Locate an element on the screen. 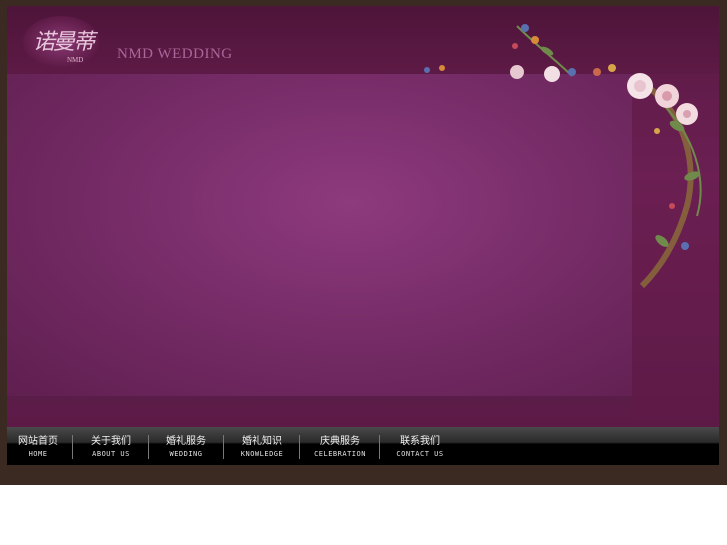 The image size is (727, 545). nav-label-cn: 婚礼知识 is located at coordinates (262, 441).